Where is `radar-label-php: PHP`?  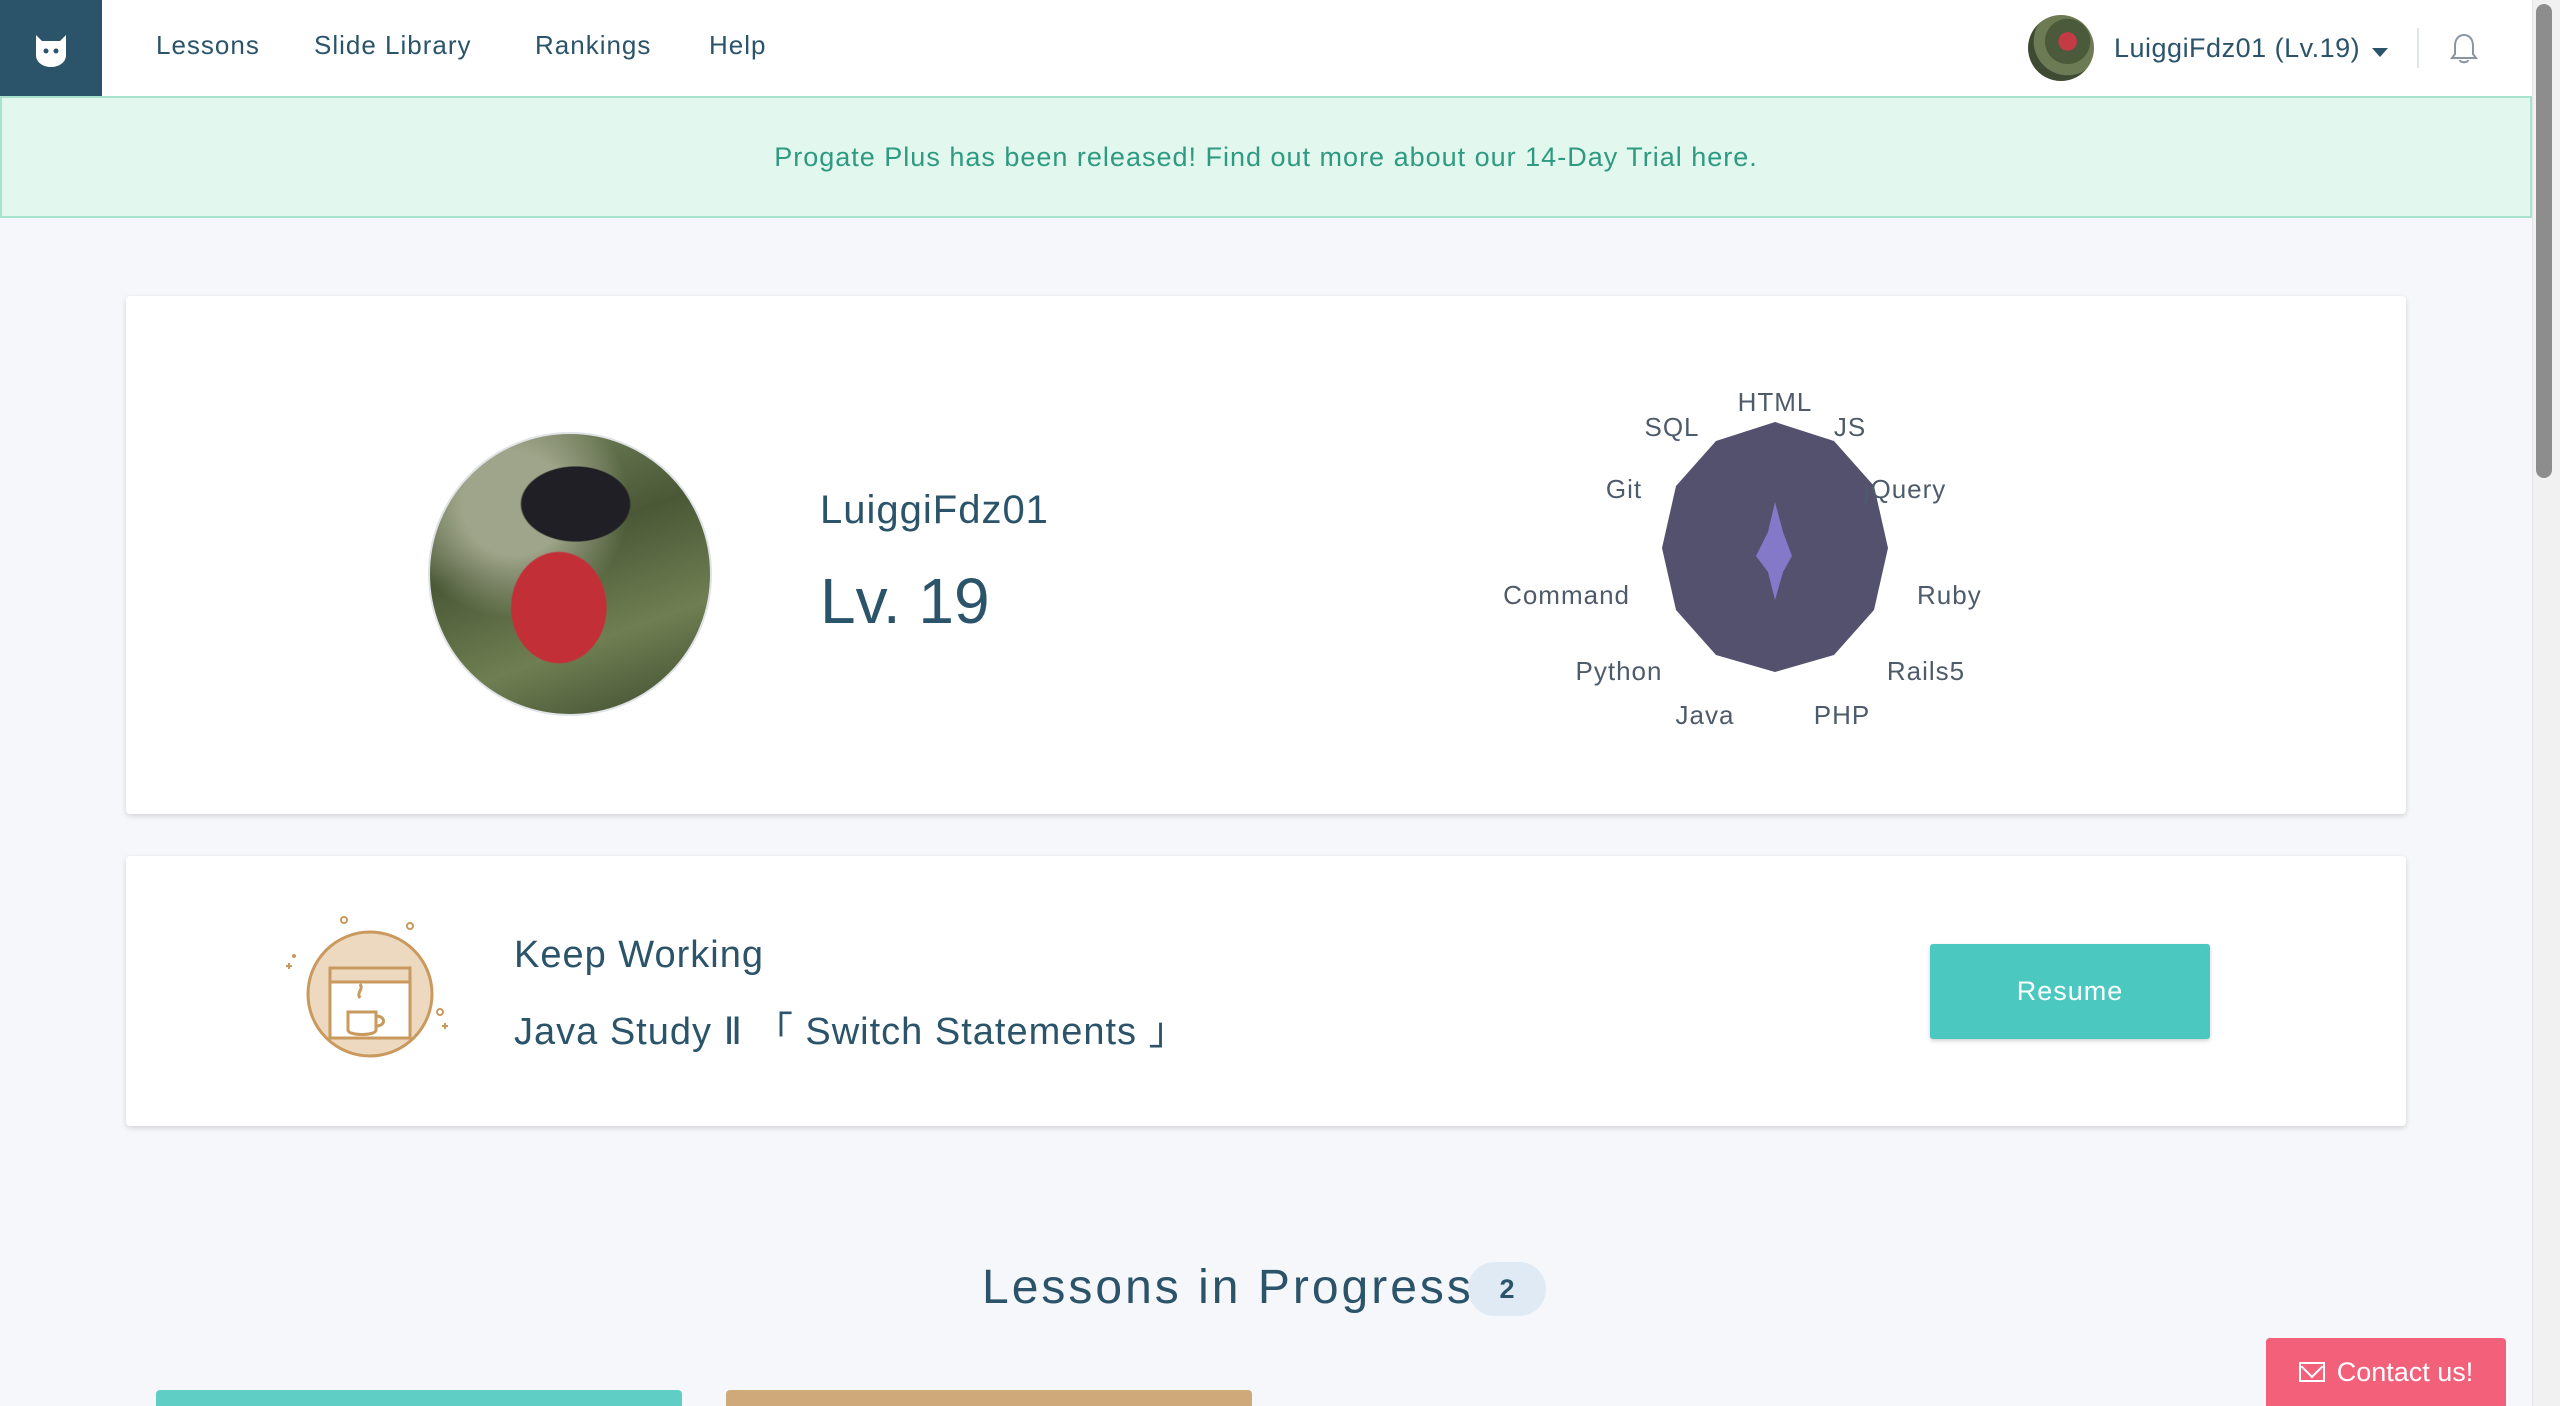
radar-label-php: PHP is located at coordinates (1842, 715).